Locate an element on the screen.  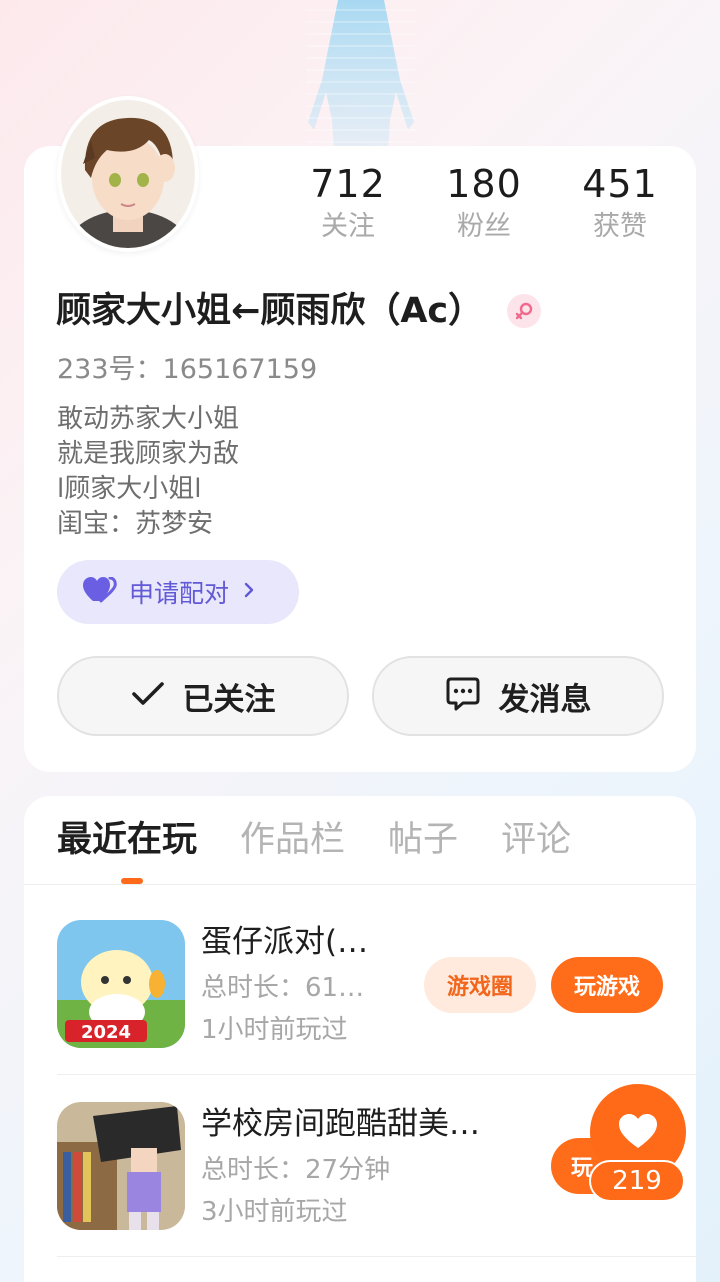
bio-line: 敢动苏家大小姐 is located at coordinates (148, 419).